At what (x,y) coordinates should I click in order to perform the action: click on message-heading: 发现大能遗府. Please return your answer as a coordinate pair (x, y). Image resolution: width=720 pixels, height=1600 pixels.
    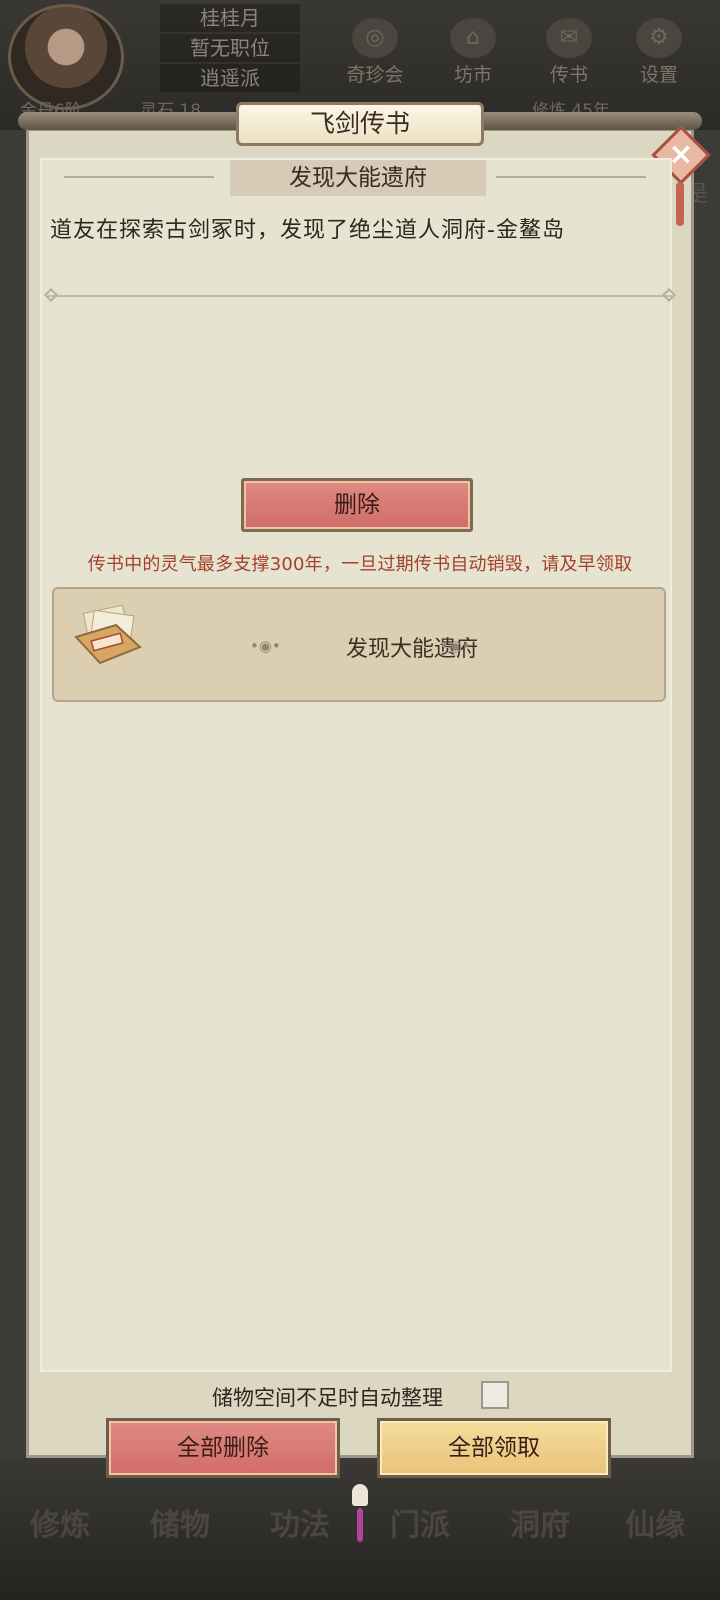
    Looking at the image, I should click on (358, 178).